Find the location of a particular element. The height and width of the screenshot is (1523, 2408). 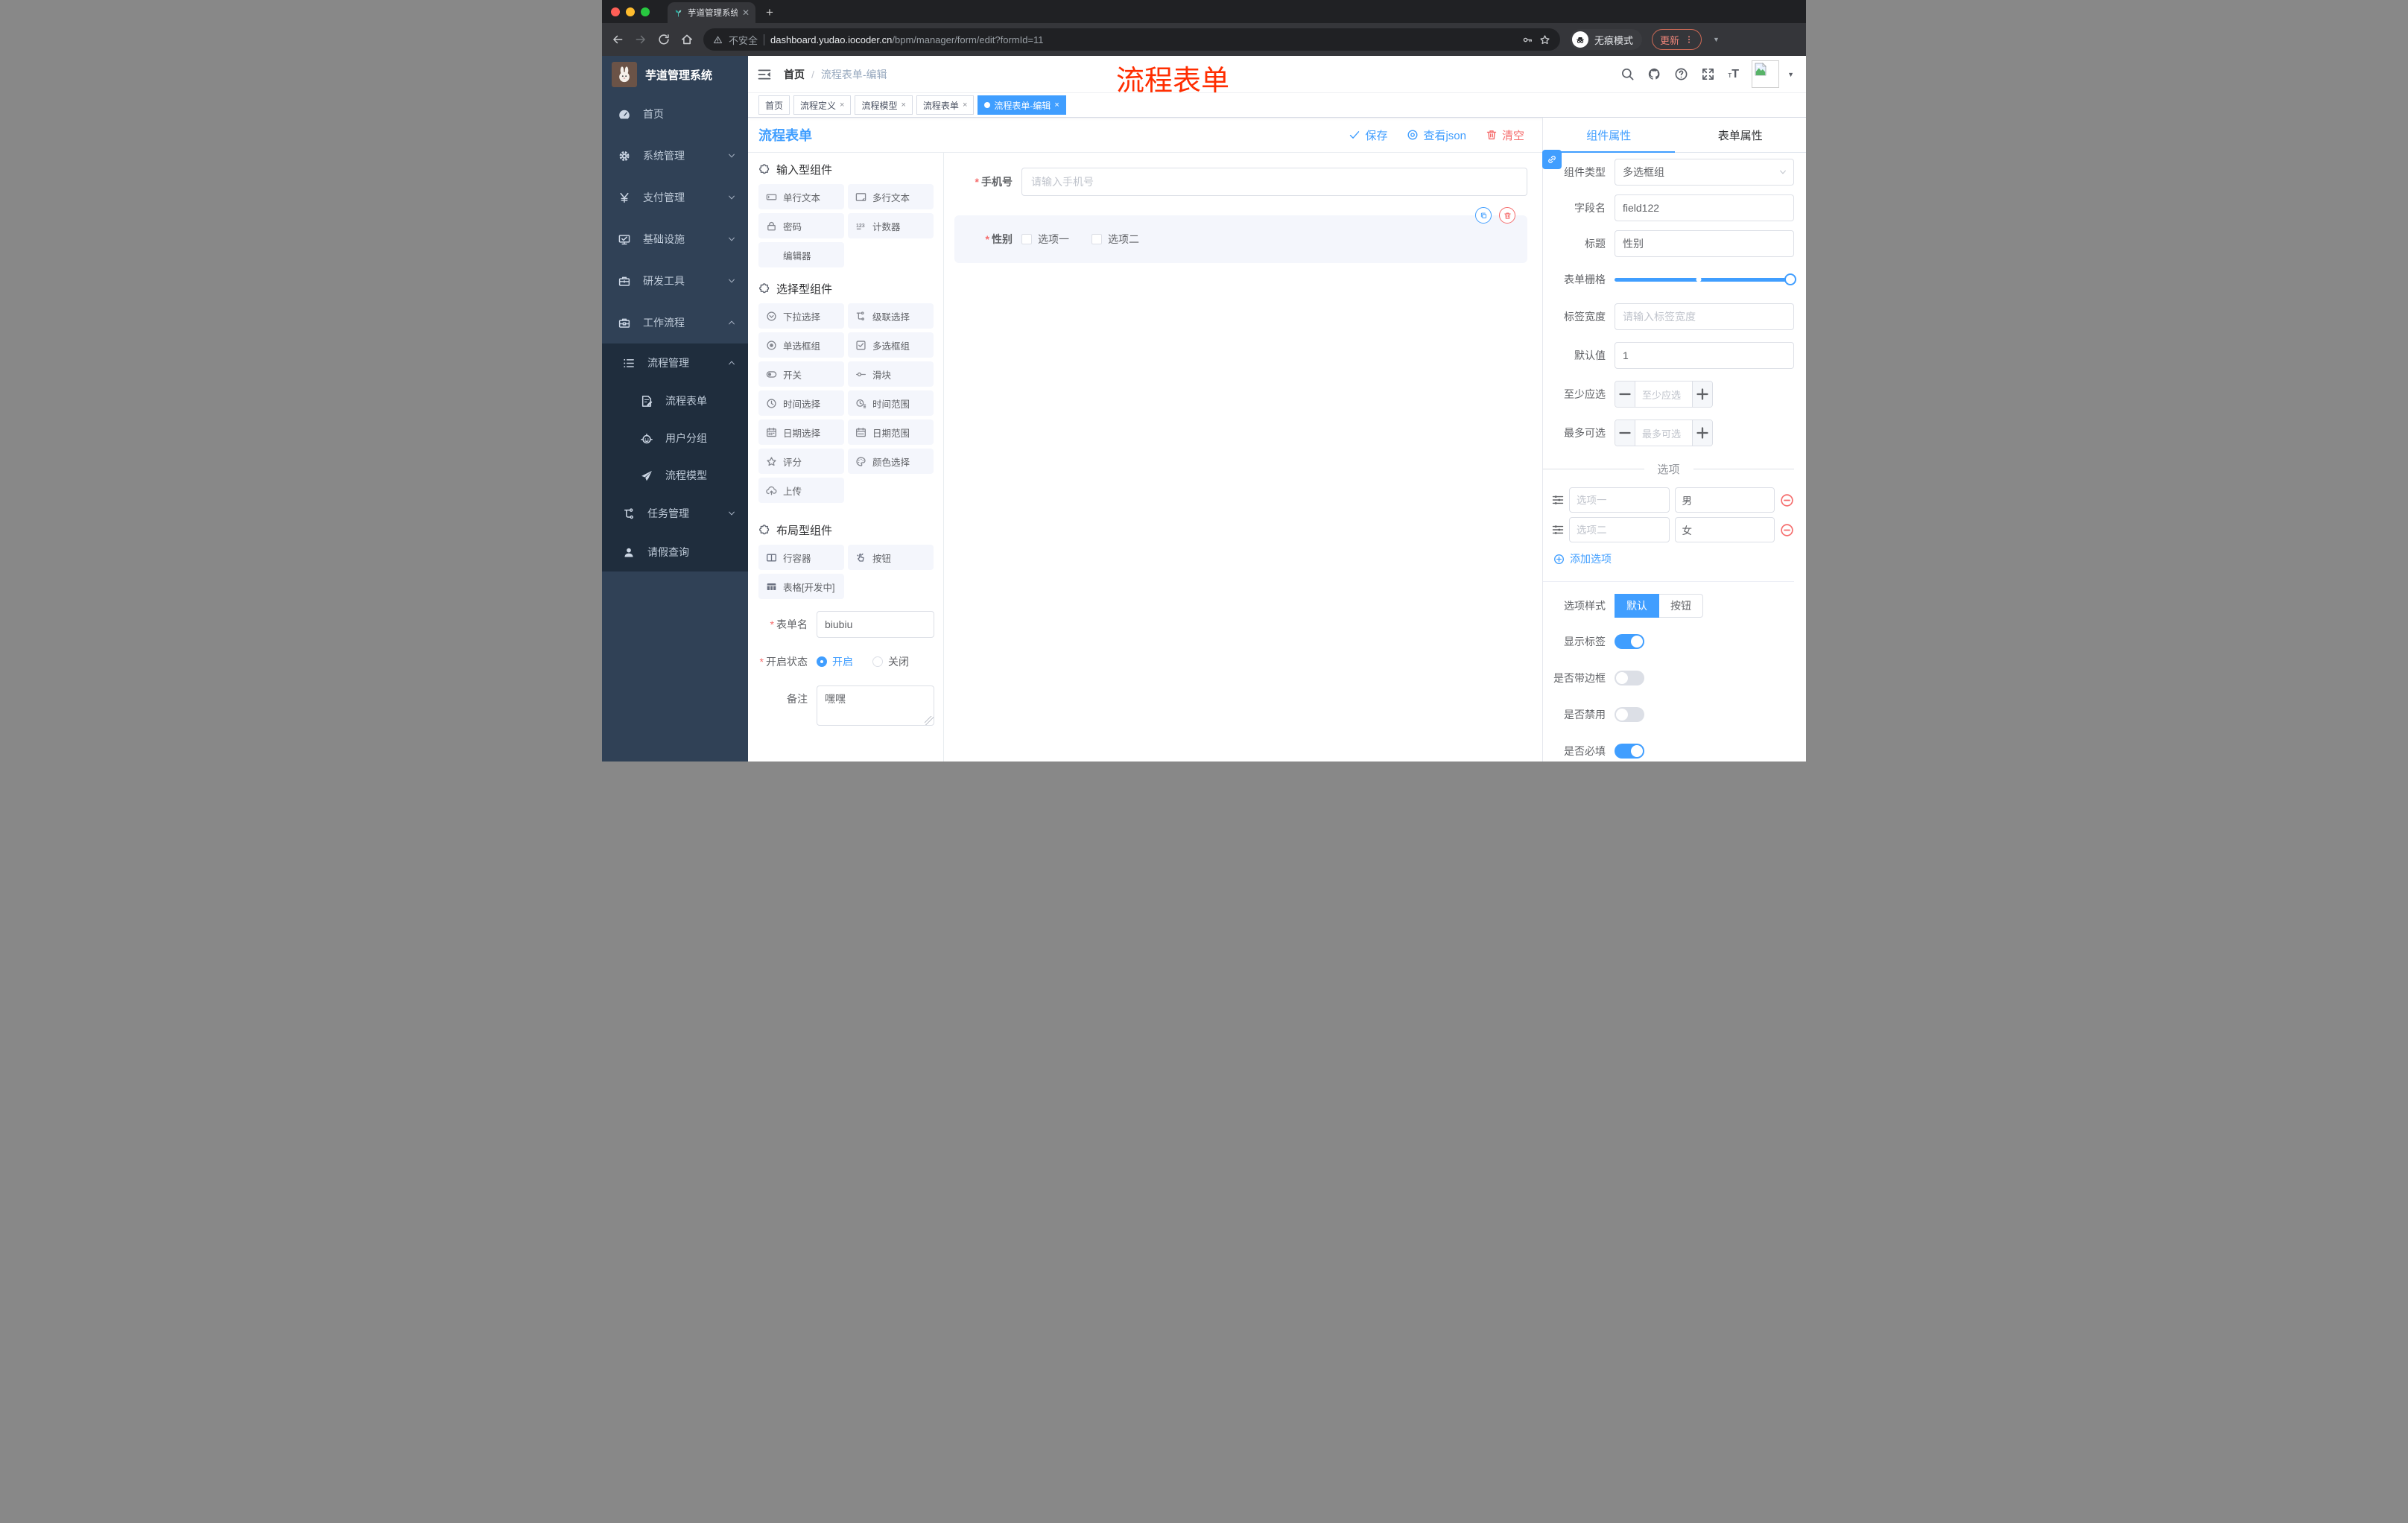

reload-icon is located at coordinates (664, 40).